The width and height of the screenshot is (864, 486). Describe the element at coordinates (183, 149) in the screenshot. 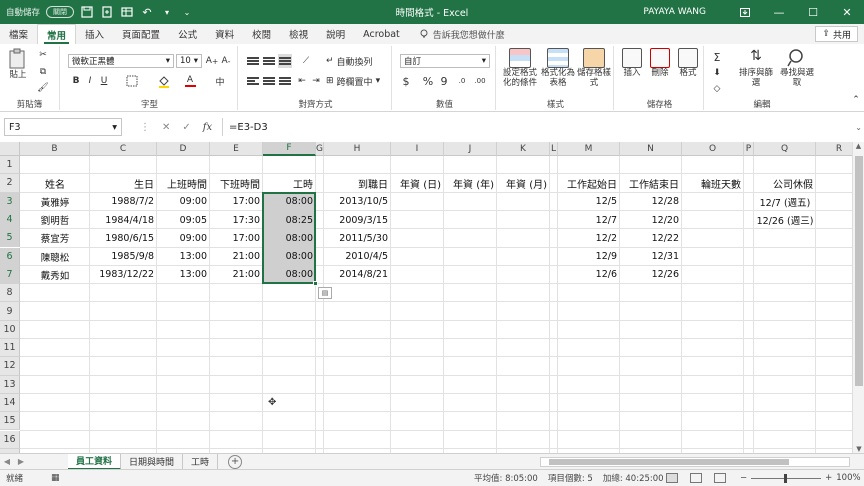

I see `column-header-d: D` at that location.